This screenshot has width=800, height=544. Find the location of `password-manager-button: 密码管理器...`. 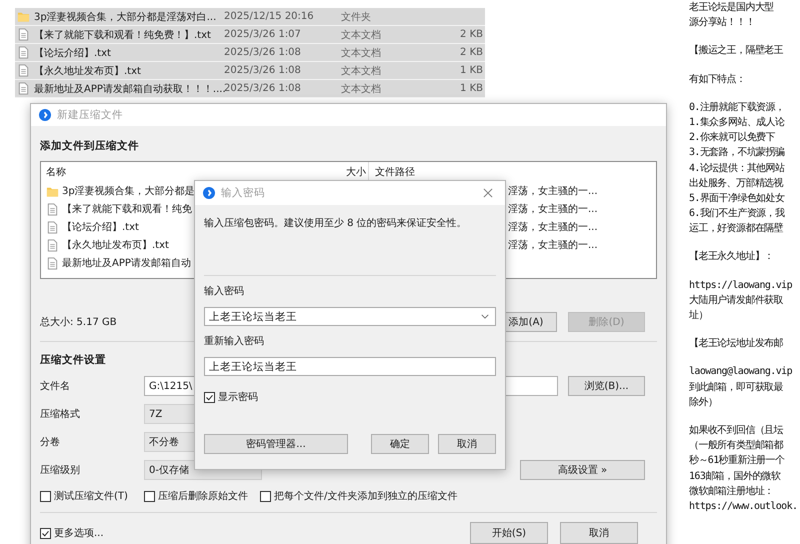

password-manager-button: 密码管理器... is located at coordinates (276, 444).